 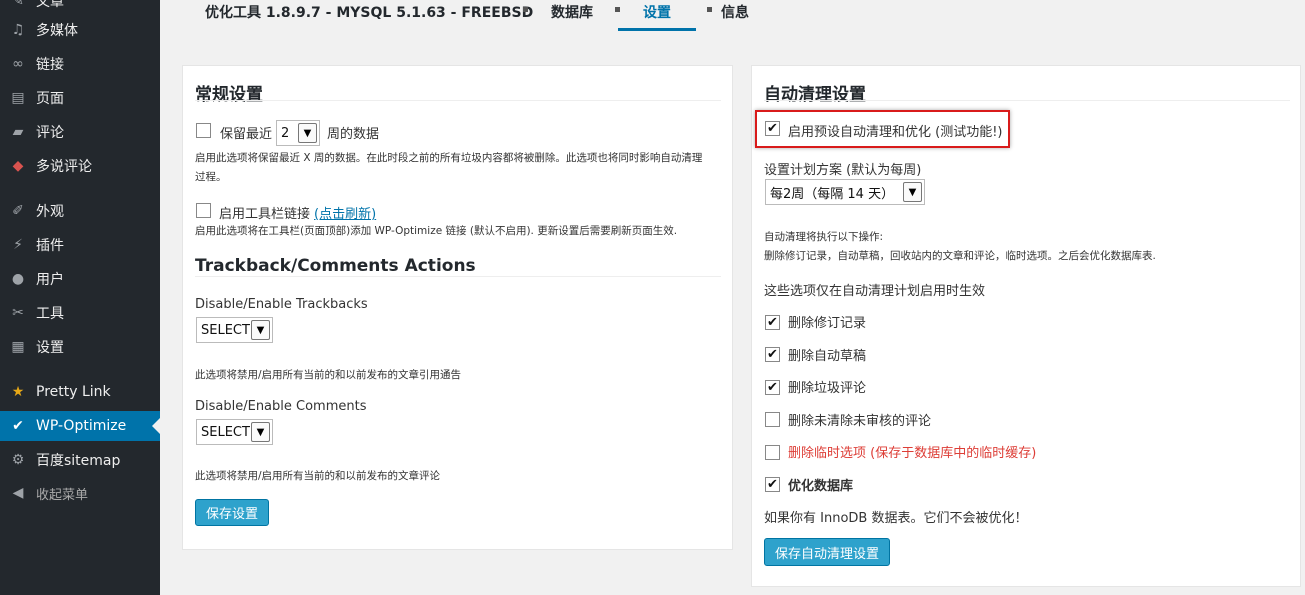 I want to click on sidebar-item-baidu-sitemap: ⚙ 百度sitemap, so click(x=80, y=460).